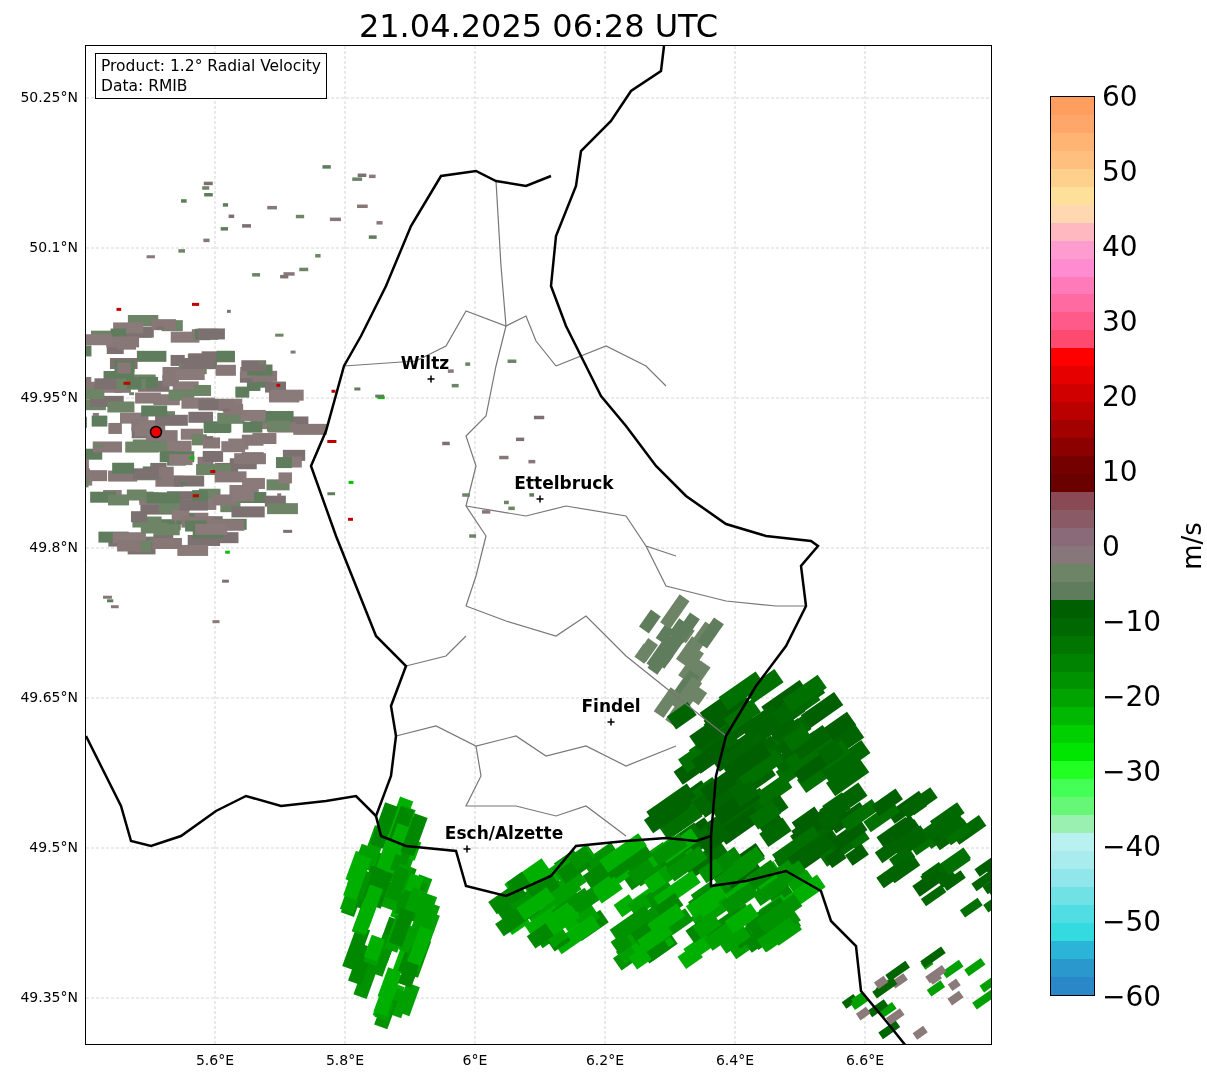 The height and width of the screenshot is (1081, 1207). What do you see at coordinates (49, 97) in the screenshot?
I see `latitude-label: 50.25°N` at bounding box center [49, 97].